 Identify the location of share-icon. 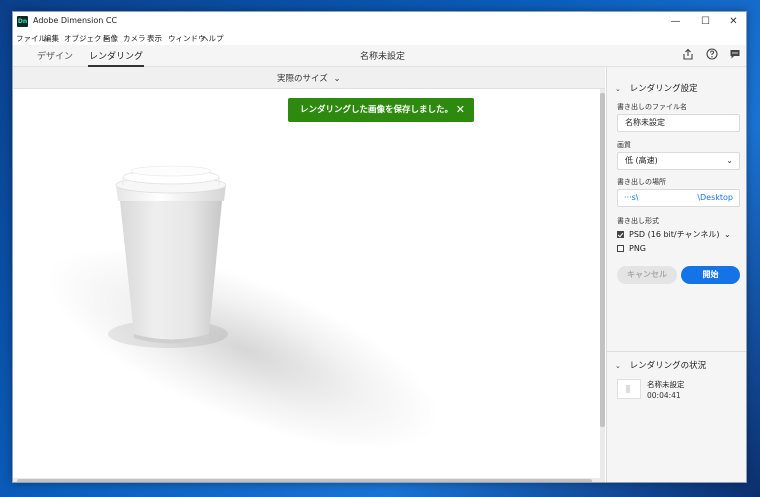
(688, 55).